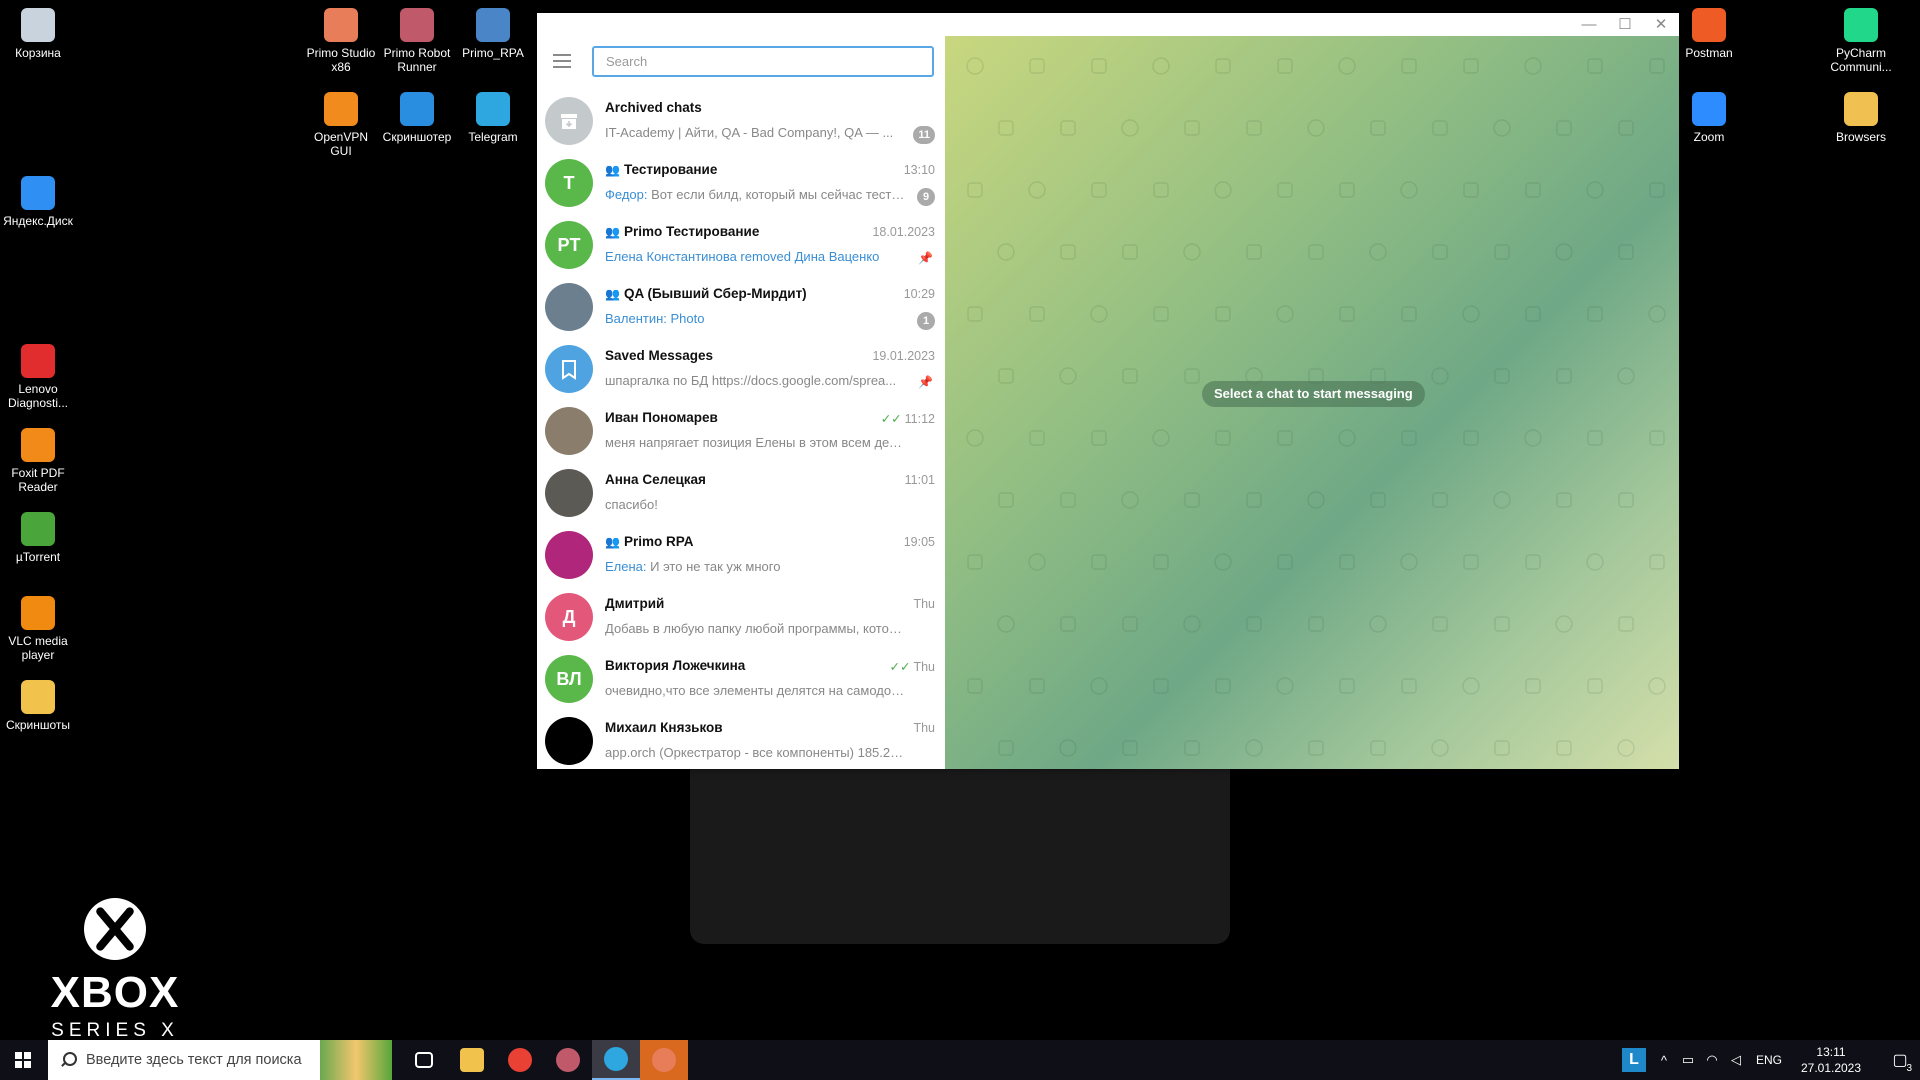 The image size is (1920, 1080). What do you see at coordinates (1664, 1060) in the screenshot?
I see `show-hidden-icons-chevron-icon: ^` at bounding box center [1664, 1060].